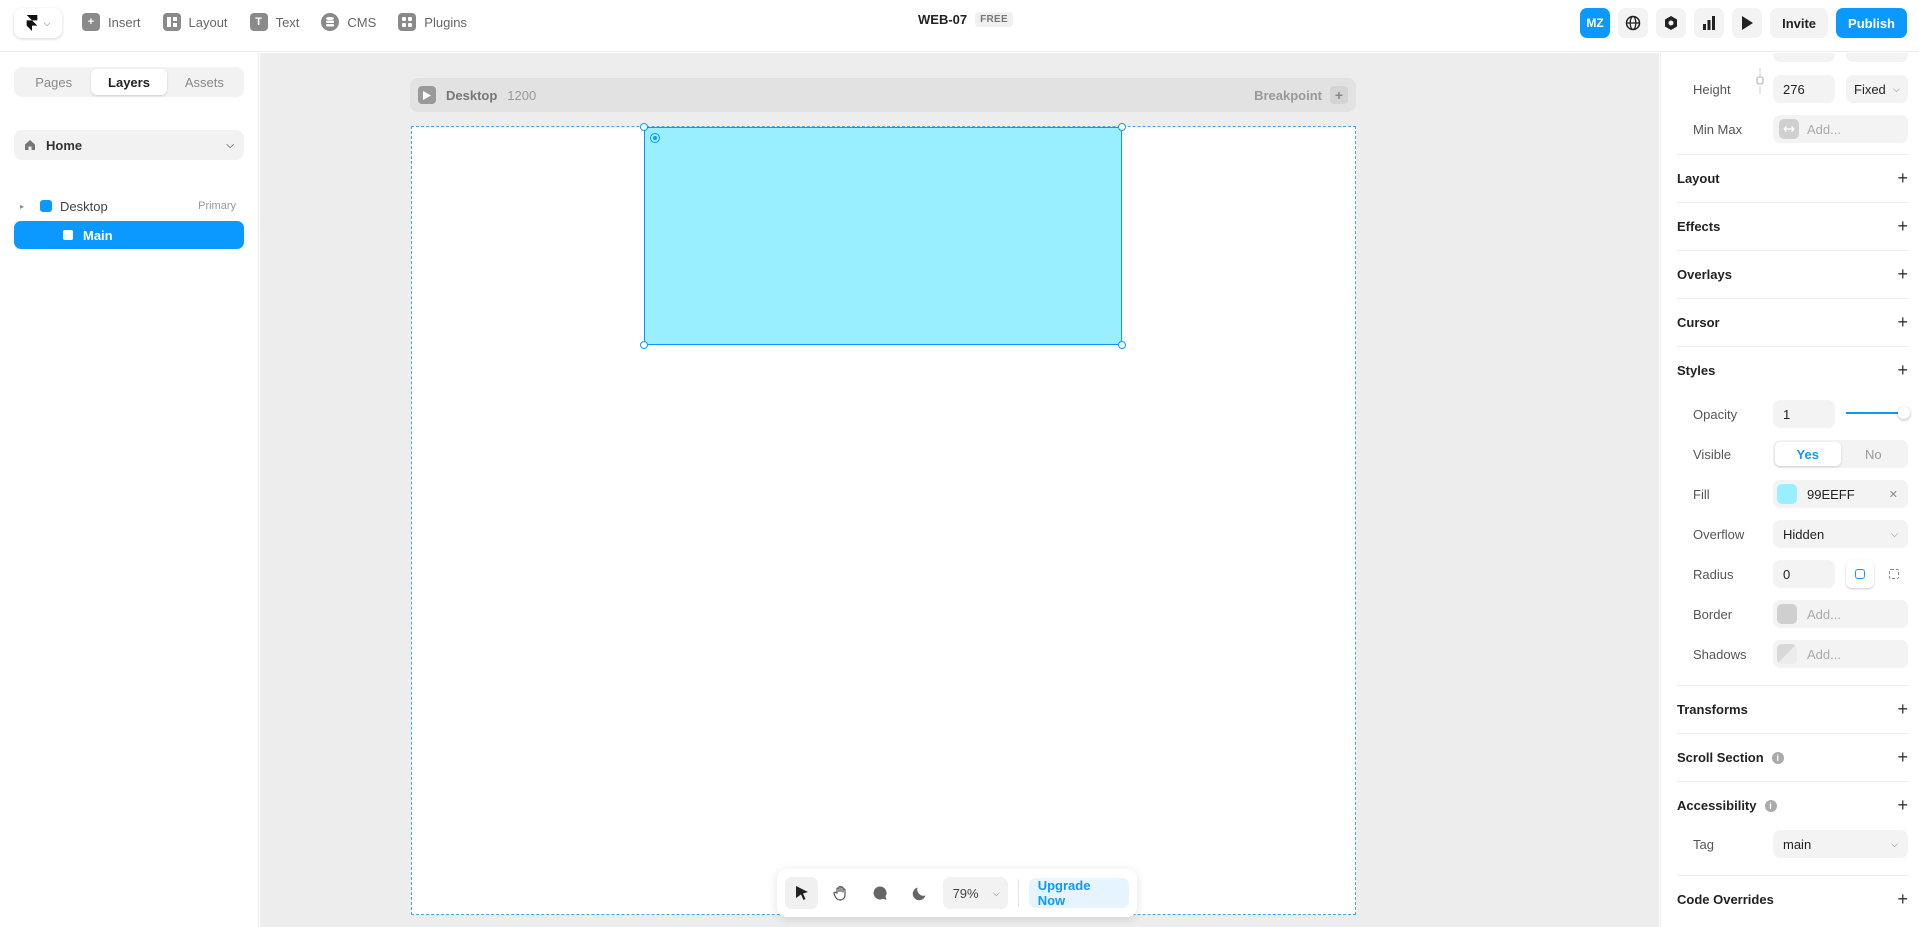 The image size is (1919, 927). Describe the element at coordinates (1896, 88) in the screenshot. I see `chevron-down-icon: ⌵` at that location.